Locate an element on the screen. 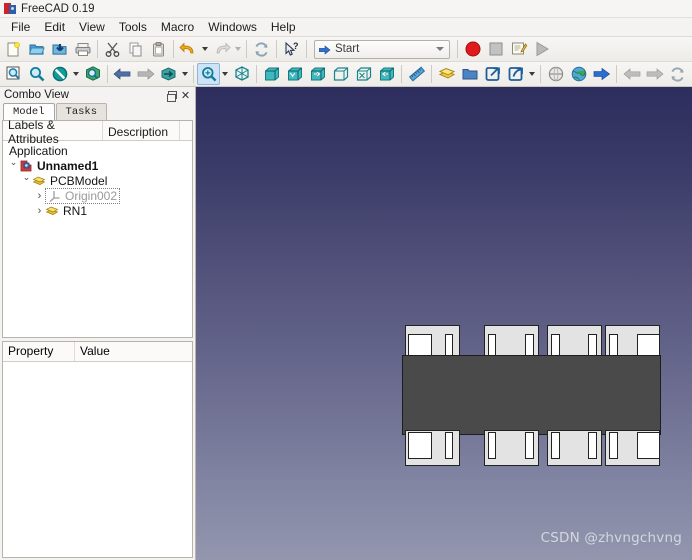 The height and width of the screenshot is (560, 692). undo-dropdown-button is located at coordinates (205, 49).